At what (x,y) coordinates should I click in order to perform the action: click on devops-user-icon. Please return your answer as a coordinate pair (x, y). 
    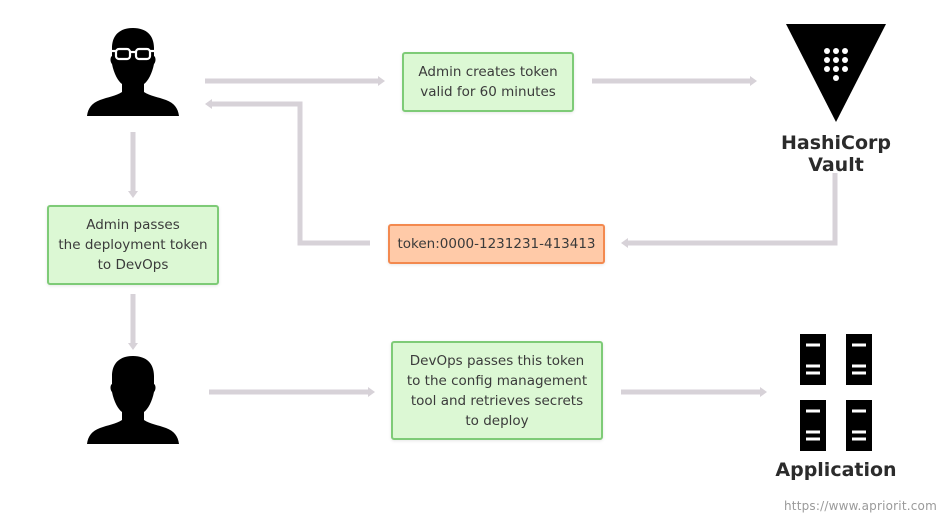
    Looking at the image, I should click on (133, 400).